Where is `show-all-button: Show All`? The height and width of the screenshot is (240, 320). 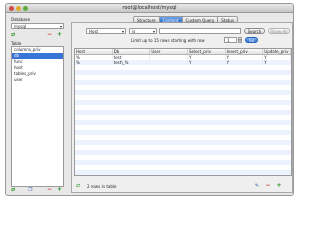 show-all-button: Show All is located at coordinates (279, 31).